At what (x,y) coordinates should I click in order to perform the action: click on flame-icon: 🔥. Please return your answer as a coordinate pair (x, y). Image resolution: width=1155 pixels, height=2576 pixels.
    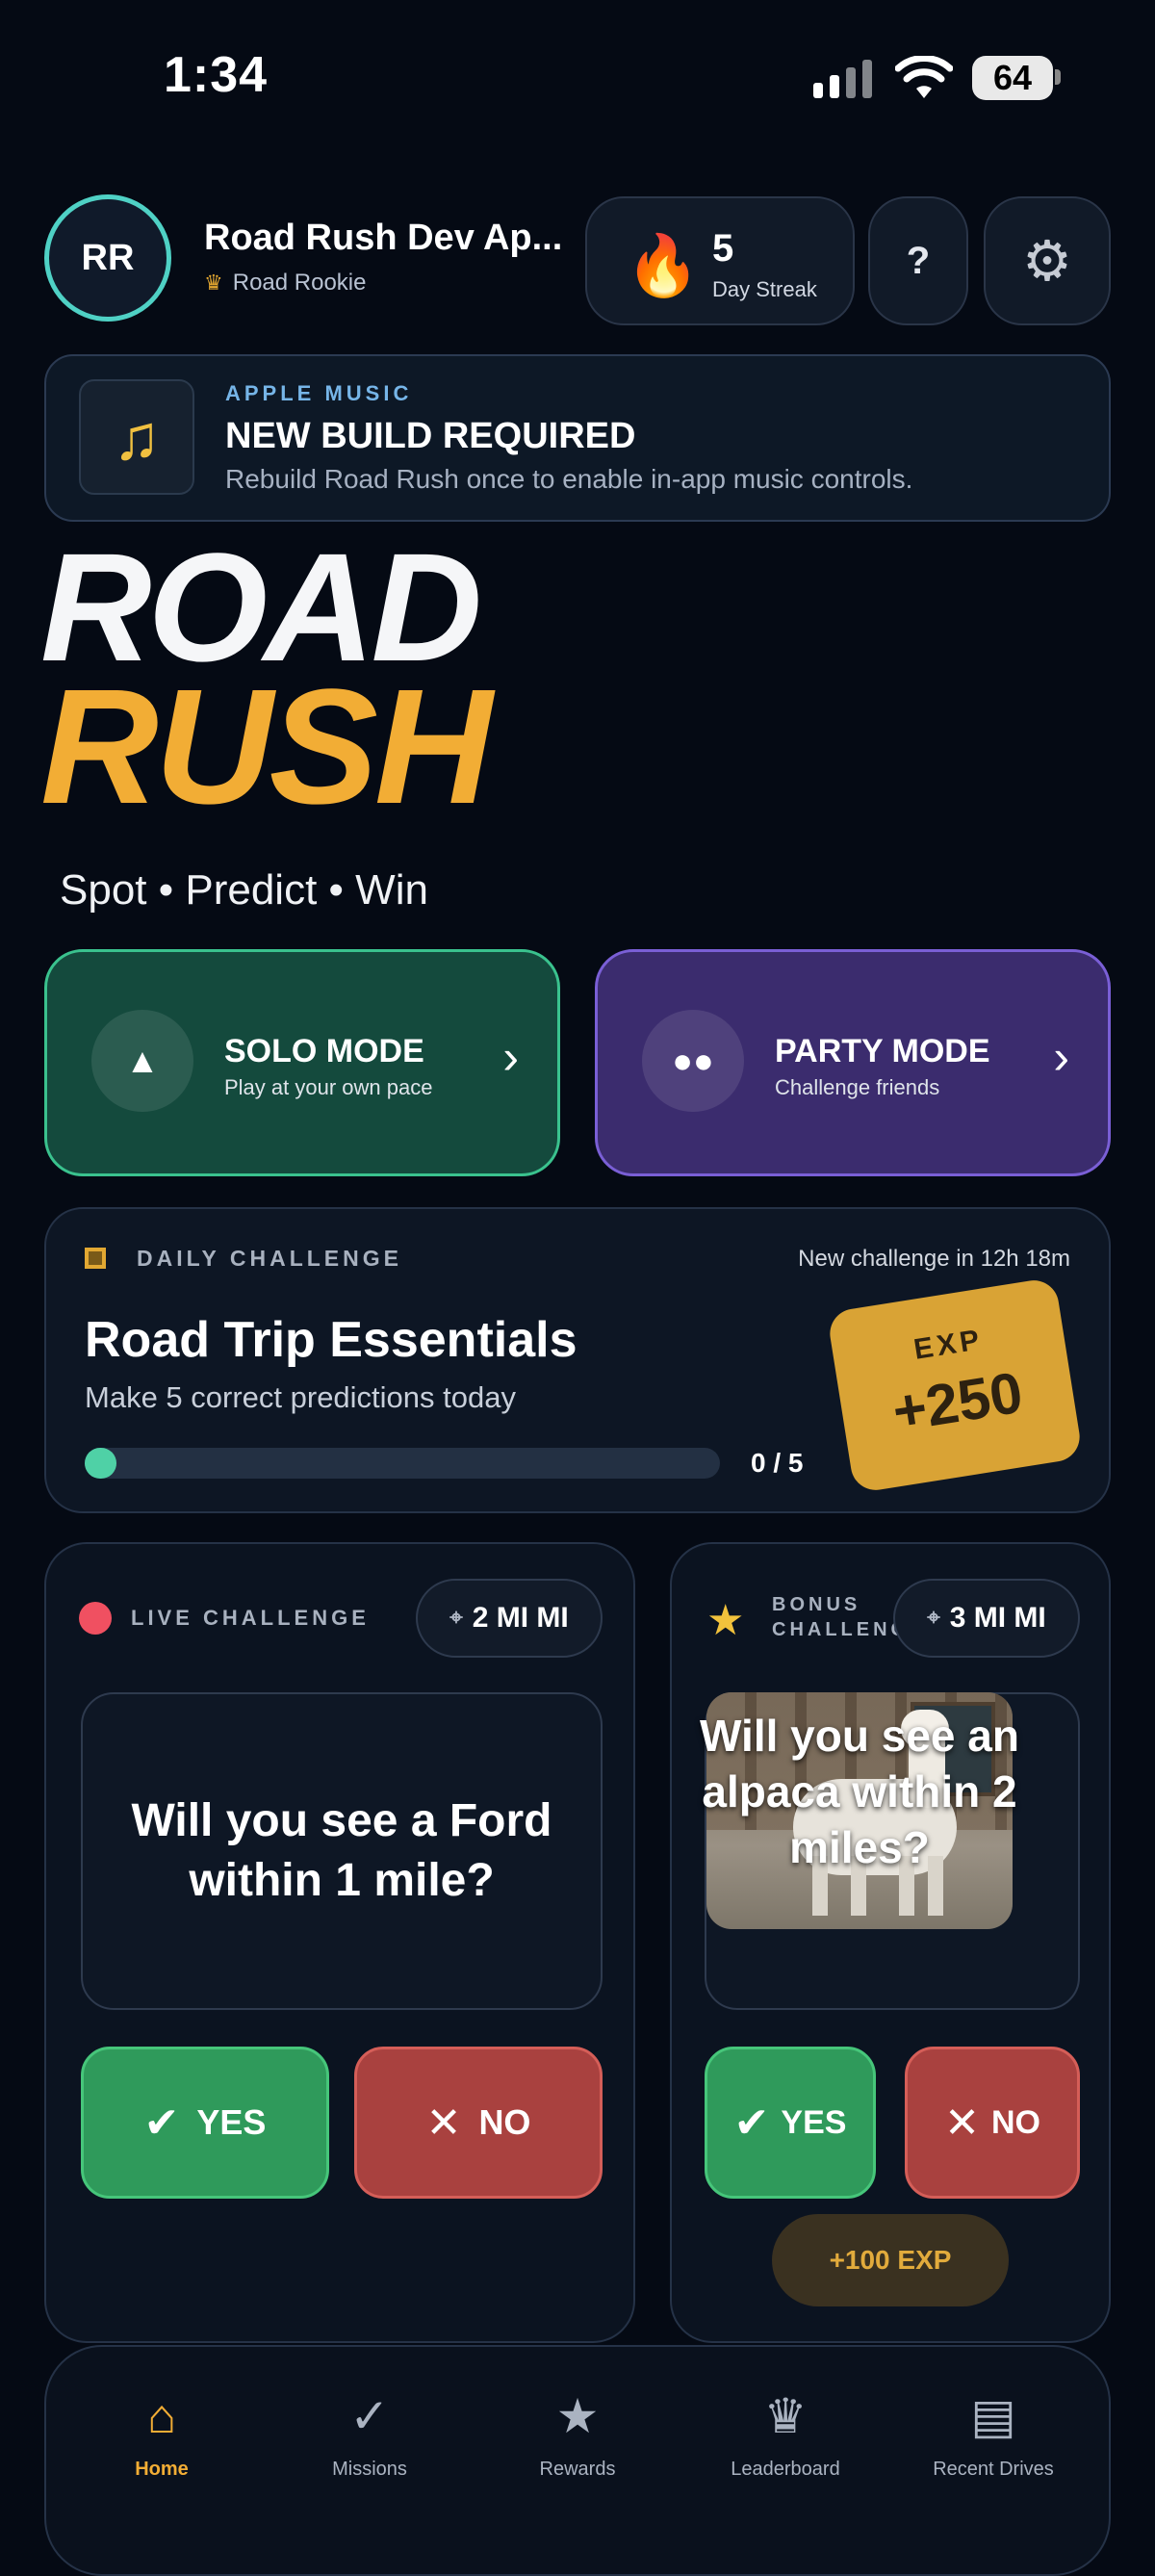
    Looking at the image, I should click on (663, 266).